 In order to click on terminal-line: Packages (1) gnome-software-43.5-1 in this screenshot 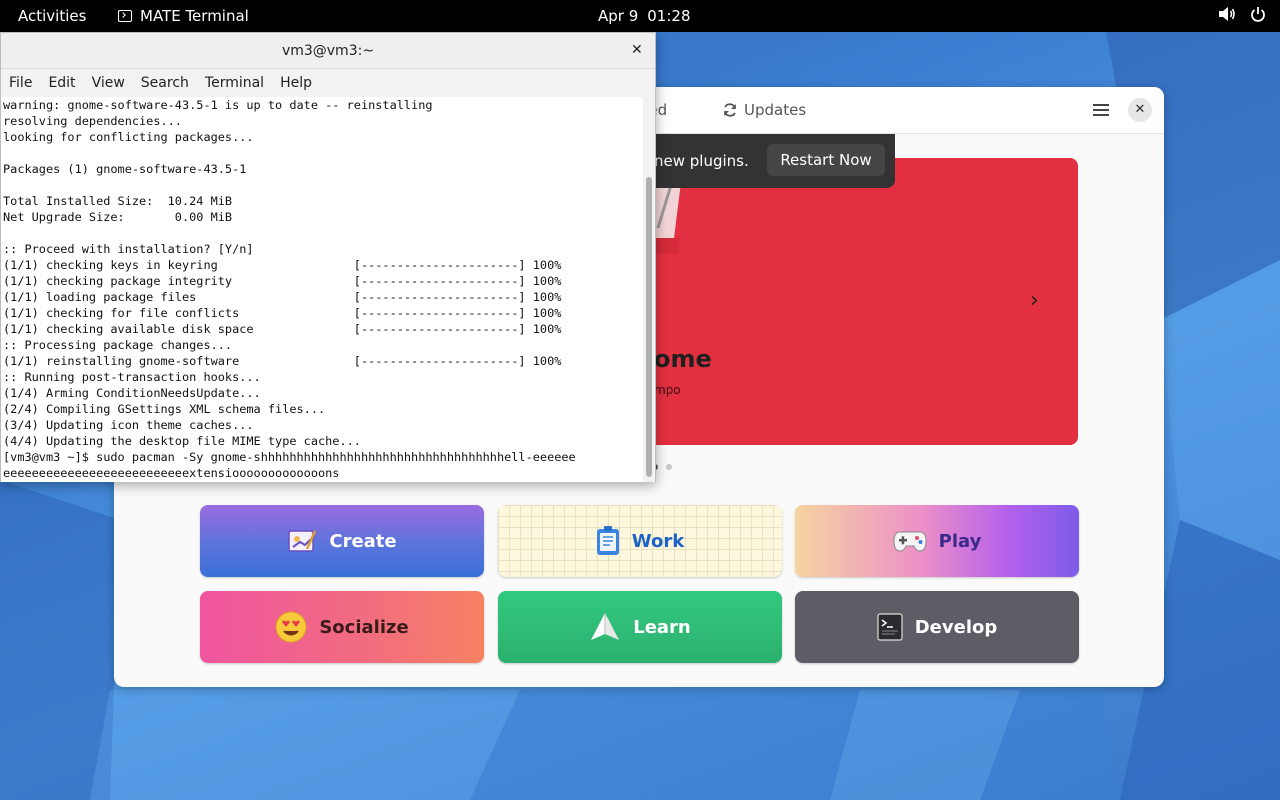, I will do `click(125, 169)`.